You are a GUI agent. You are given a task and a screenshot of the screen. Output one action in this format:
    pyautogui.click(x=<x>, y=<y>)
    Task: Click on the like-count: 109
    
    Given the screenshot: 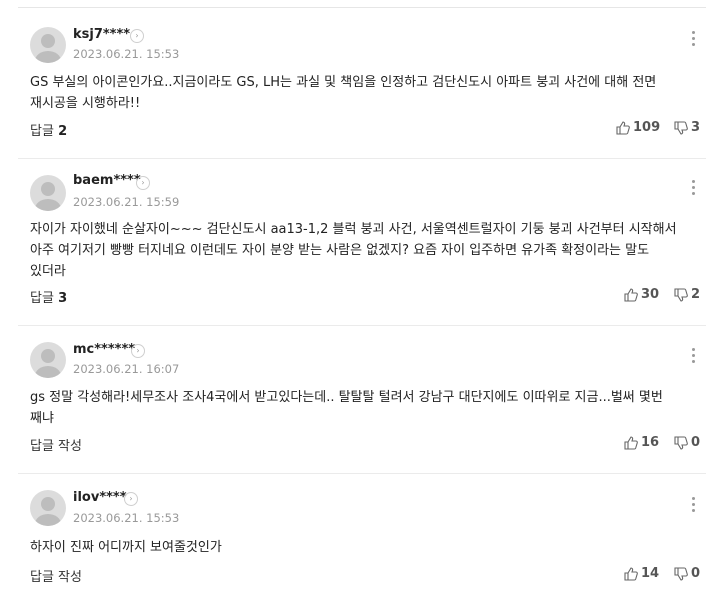 What is the action you would take?
    pyautogui.click(x=647, y=127)
    